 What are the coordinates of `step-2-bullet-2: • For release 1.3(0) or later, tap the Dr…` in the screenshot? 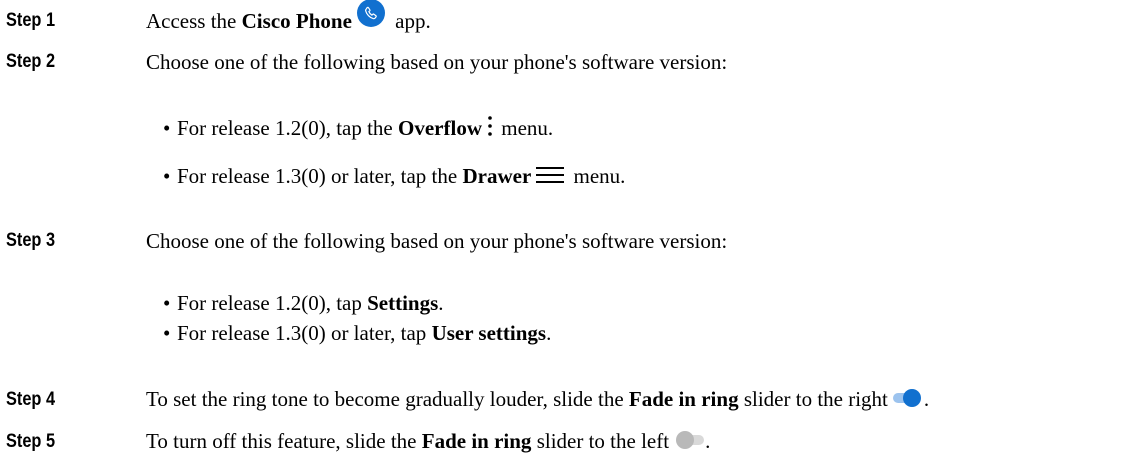 It's located at (394, 176).